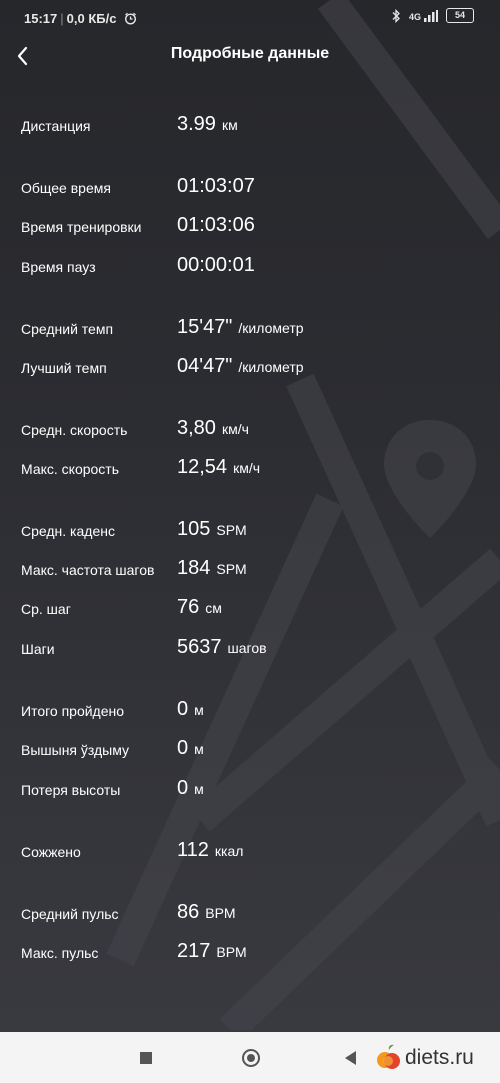  Describe the element at coordinates (66, 188) in the screenshot. I see `row-label: Общее время` at that location.